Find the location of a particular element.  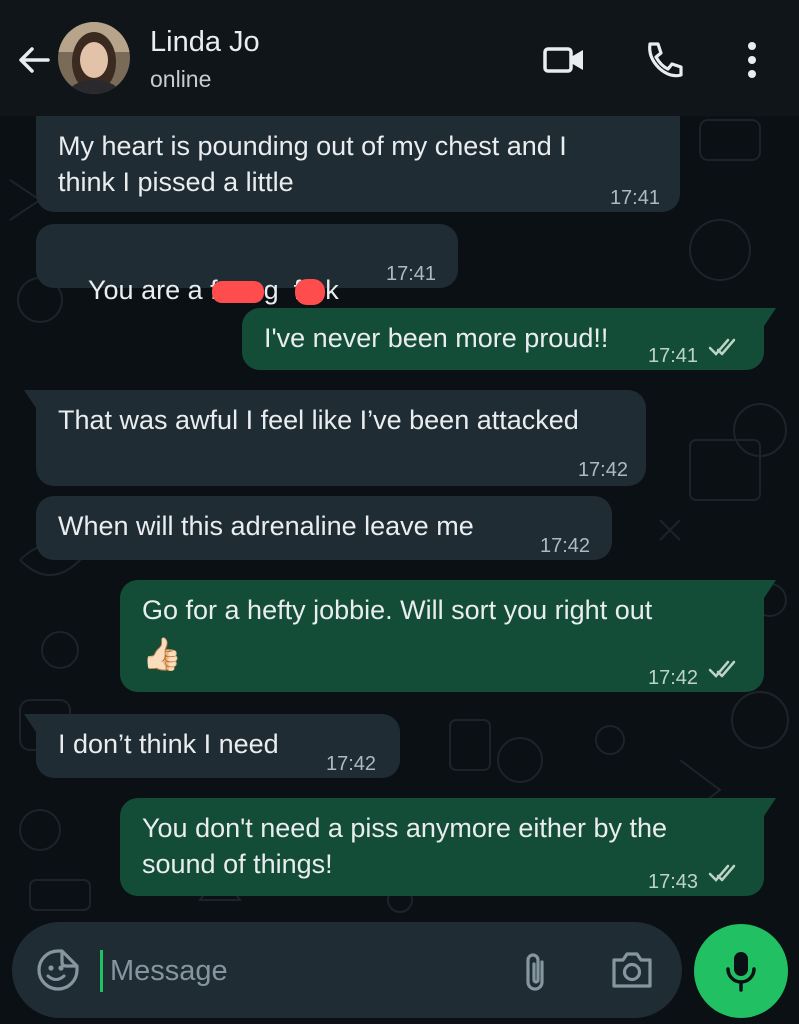

contact-name: Linda Jo is located at coordinates (205, 42).